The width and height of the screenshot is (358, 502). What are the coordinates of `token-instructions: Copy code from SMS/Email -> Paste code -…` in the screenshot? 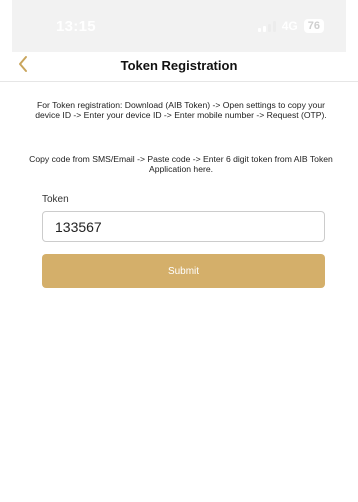 It's located at (181, 164).